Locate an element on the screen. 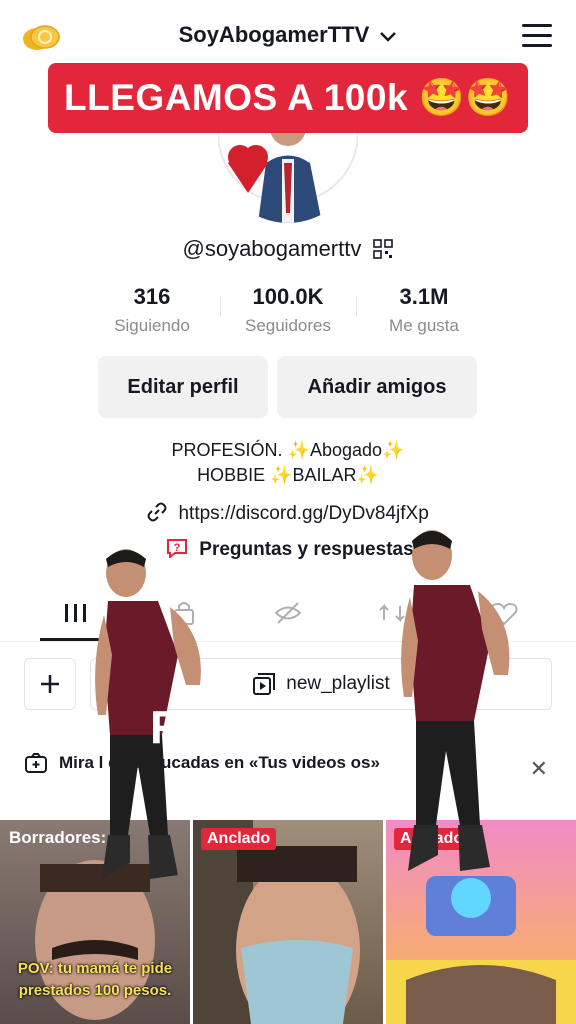 The width and height of the screenshot is (576, 1024). video-overlay-text: R s is located at coordinates (189, 727).